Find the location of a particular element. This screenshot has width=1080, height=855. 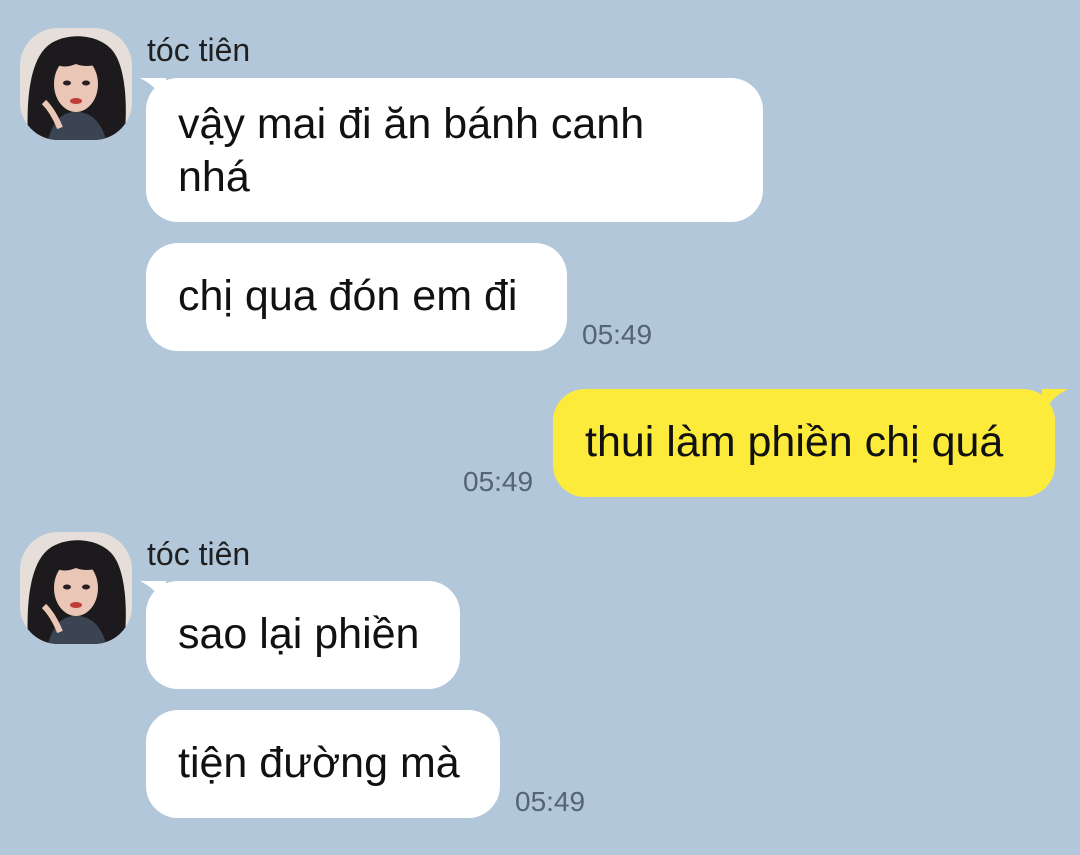

message-text: sao lại phiền is located at coordinates (299, 634).